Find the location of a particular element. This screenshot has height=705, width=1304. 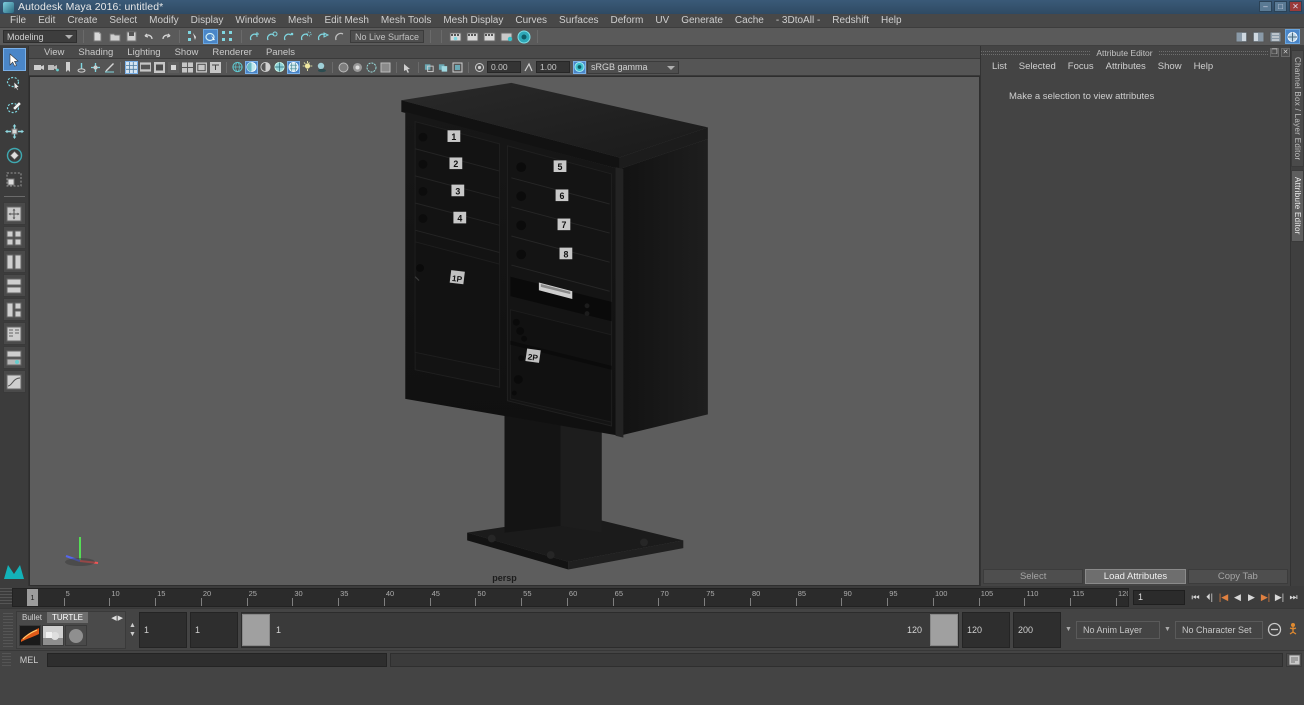

select-button: Select is located at coordinates (1033, 576).